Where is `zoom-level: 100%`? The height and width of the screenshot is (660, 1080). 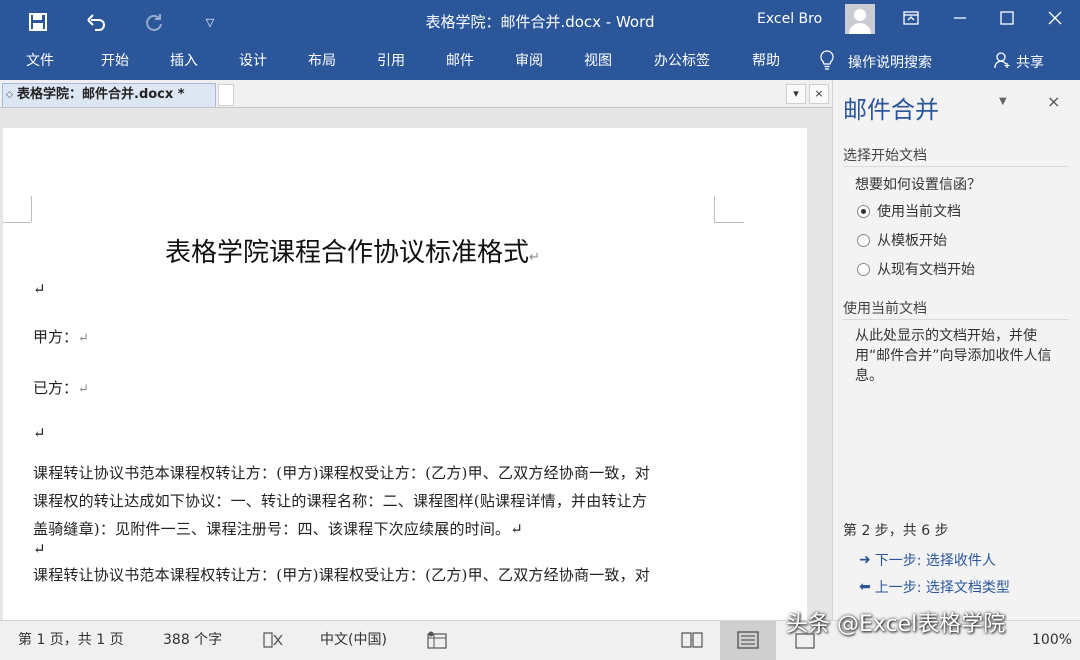 zoom-level: 100% is located at coordinates (1052, 640).